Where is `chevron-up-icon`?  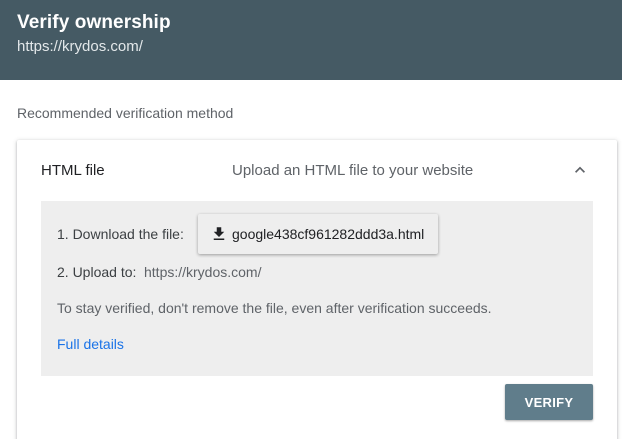
chevron-up-icon is located at coordinates (580, 170).